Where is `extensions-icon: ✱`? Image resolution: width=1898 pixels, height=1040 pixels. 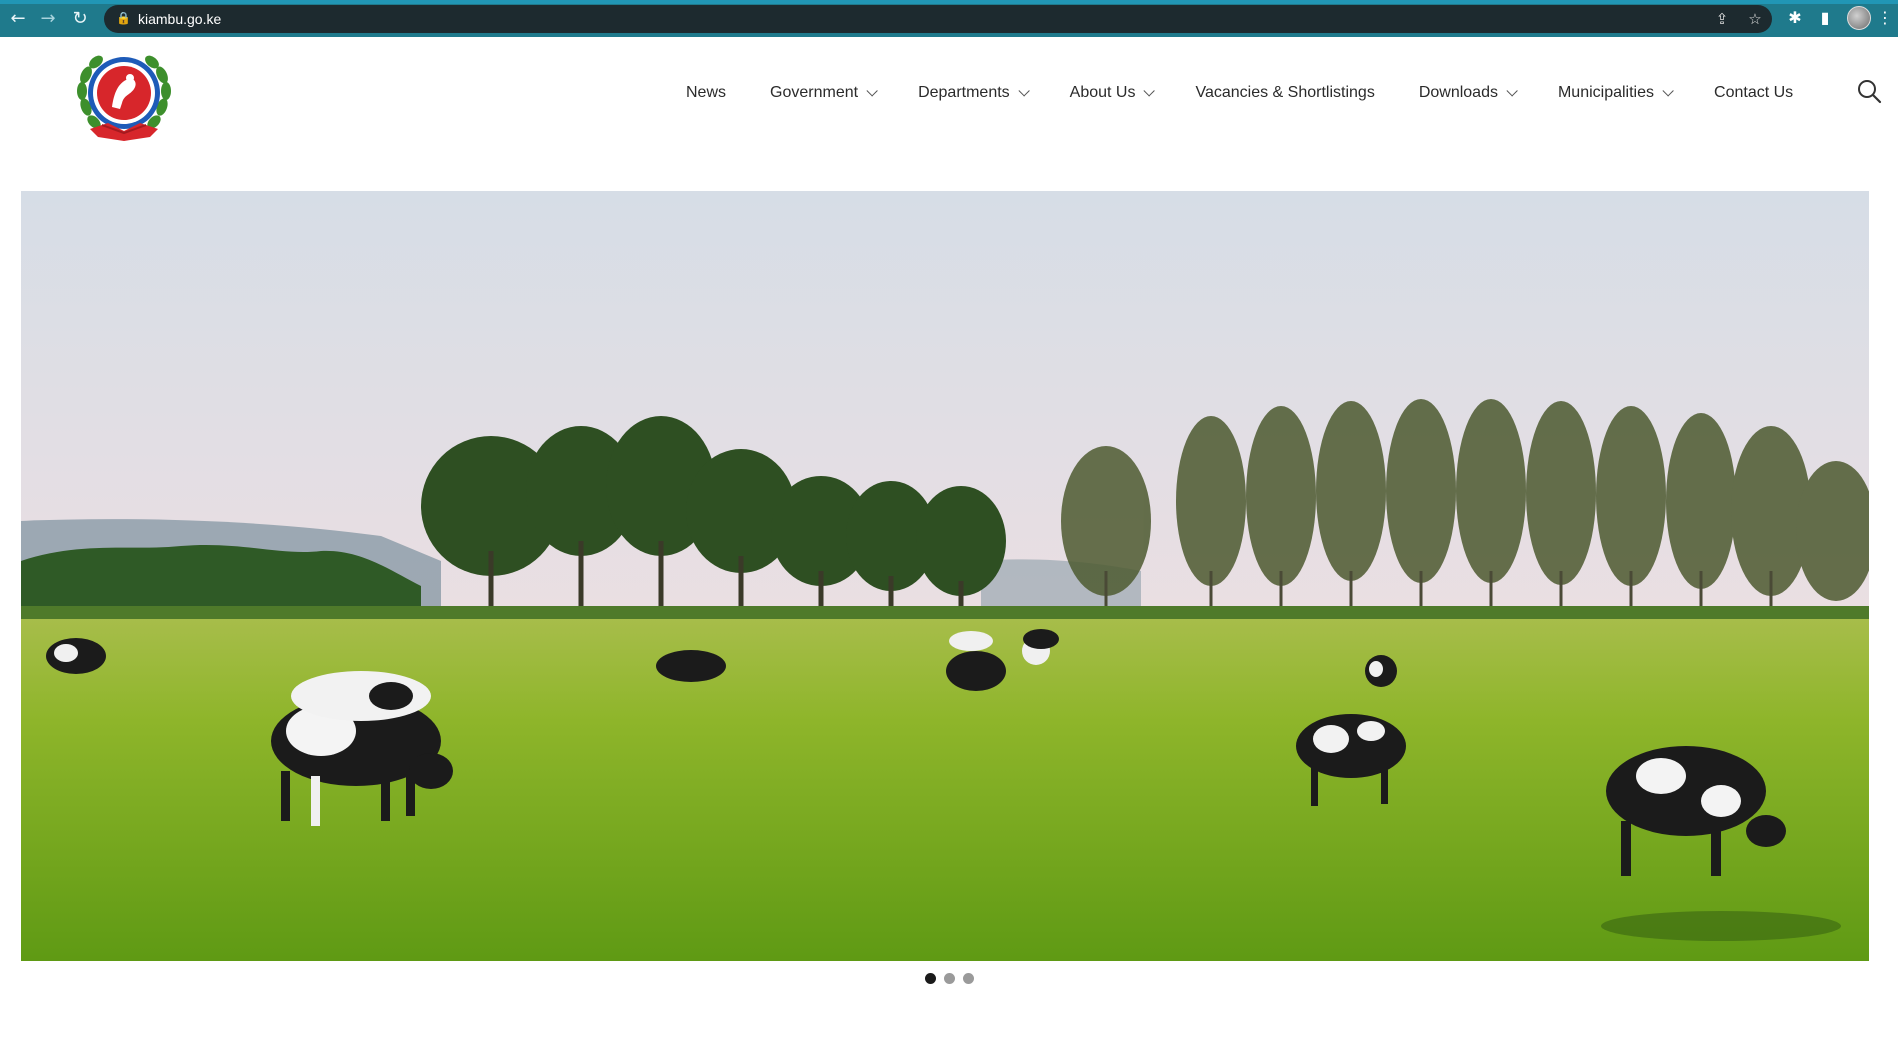
extensions-icon: ✱ is located at coordinates (1795, 19).